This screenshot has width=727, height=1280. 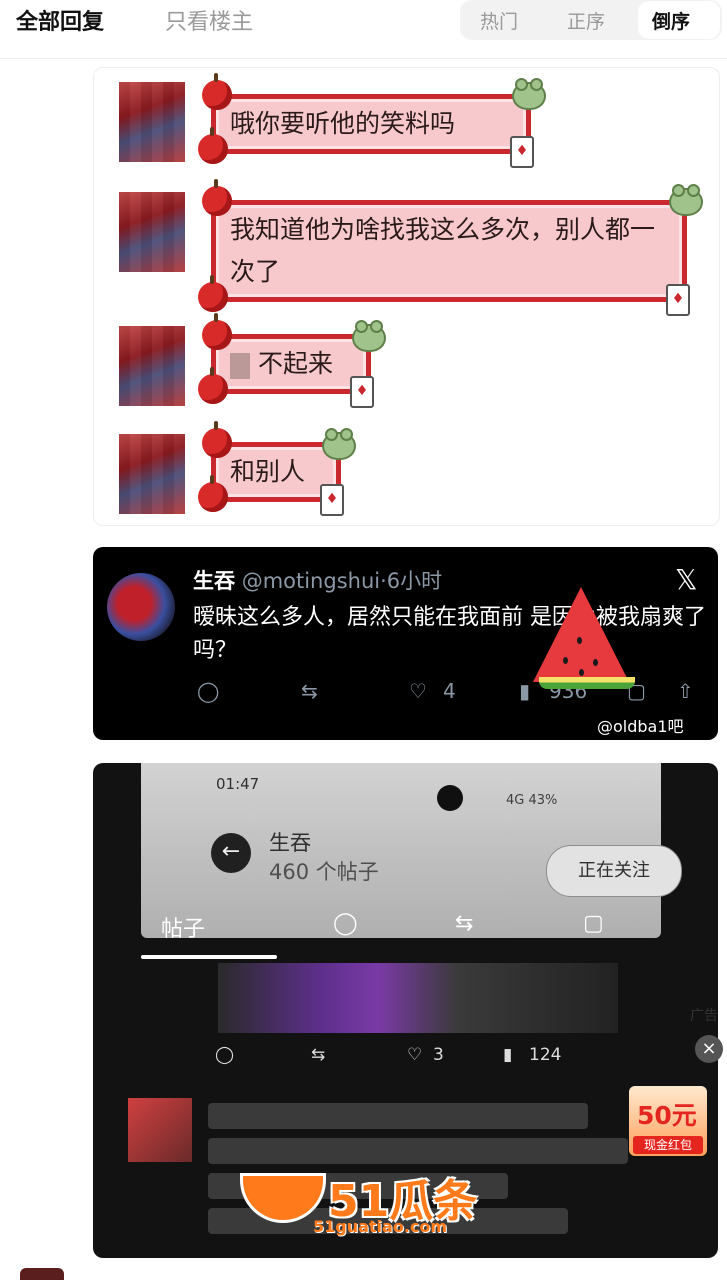 I want to click on watermelon-rind, so click(x=587, y=683).